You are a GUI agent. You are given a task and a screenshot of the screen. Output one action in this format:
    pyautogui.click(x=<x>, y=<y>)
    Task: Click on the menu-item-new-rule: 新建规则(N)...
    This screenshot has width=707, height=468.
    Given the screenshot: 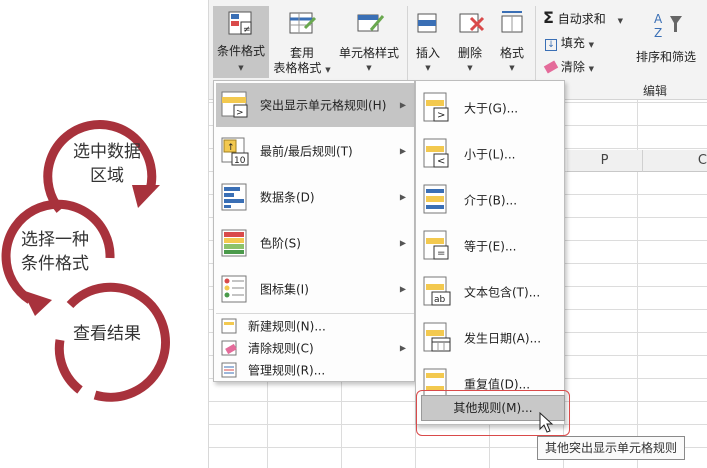 What is the action you would take?
    pyautogui.click(x=315, y=326)
    